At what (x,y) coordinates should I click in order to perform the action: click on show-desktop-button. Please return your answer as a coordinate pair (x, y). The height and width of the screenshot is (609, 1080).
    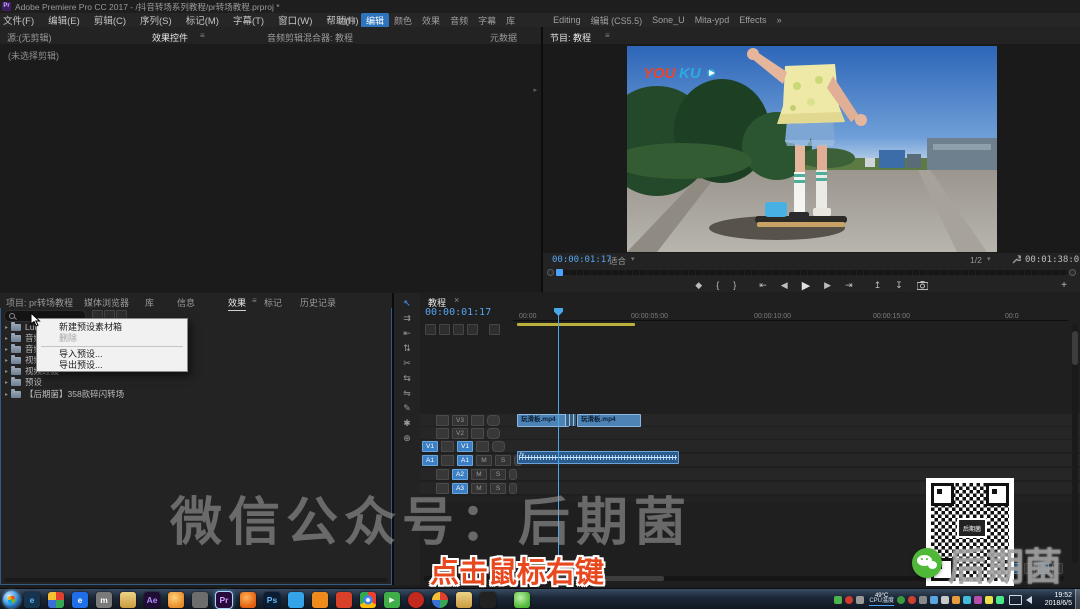
    Looking at the image, I should click on (1077, 599).